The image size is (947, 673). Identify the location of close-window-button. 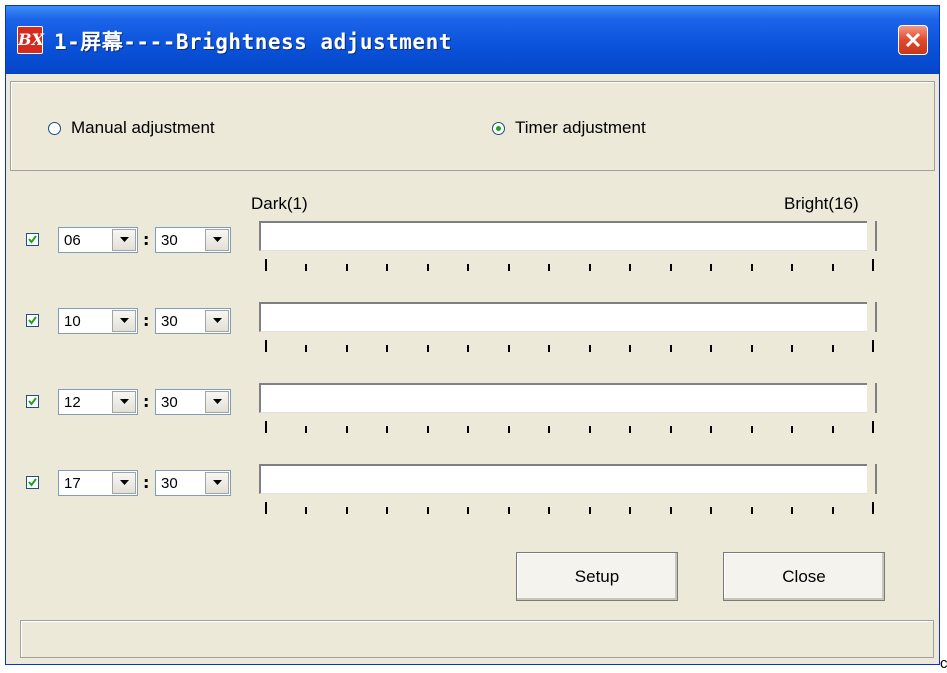
(913, 40).